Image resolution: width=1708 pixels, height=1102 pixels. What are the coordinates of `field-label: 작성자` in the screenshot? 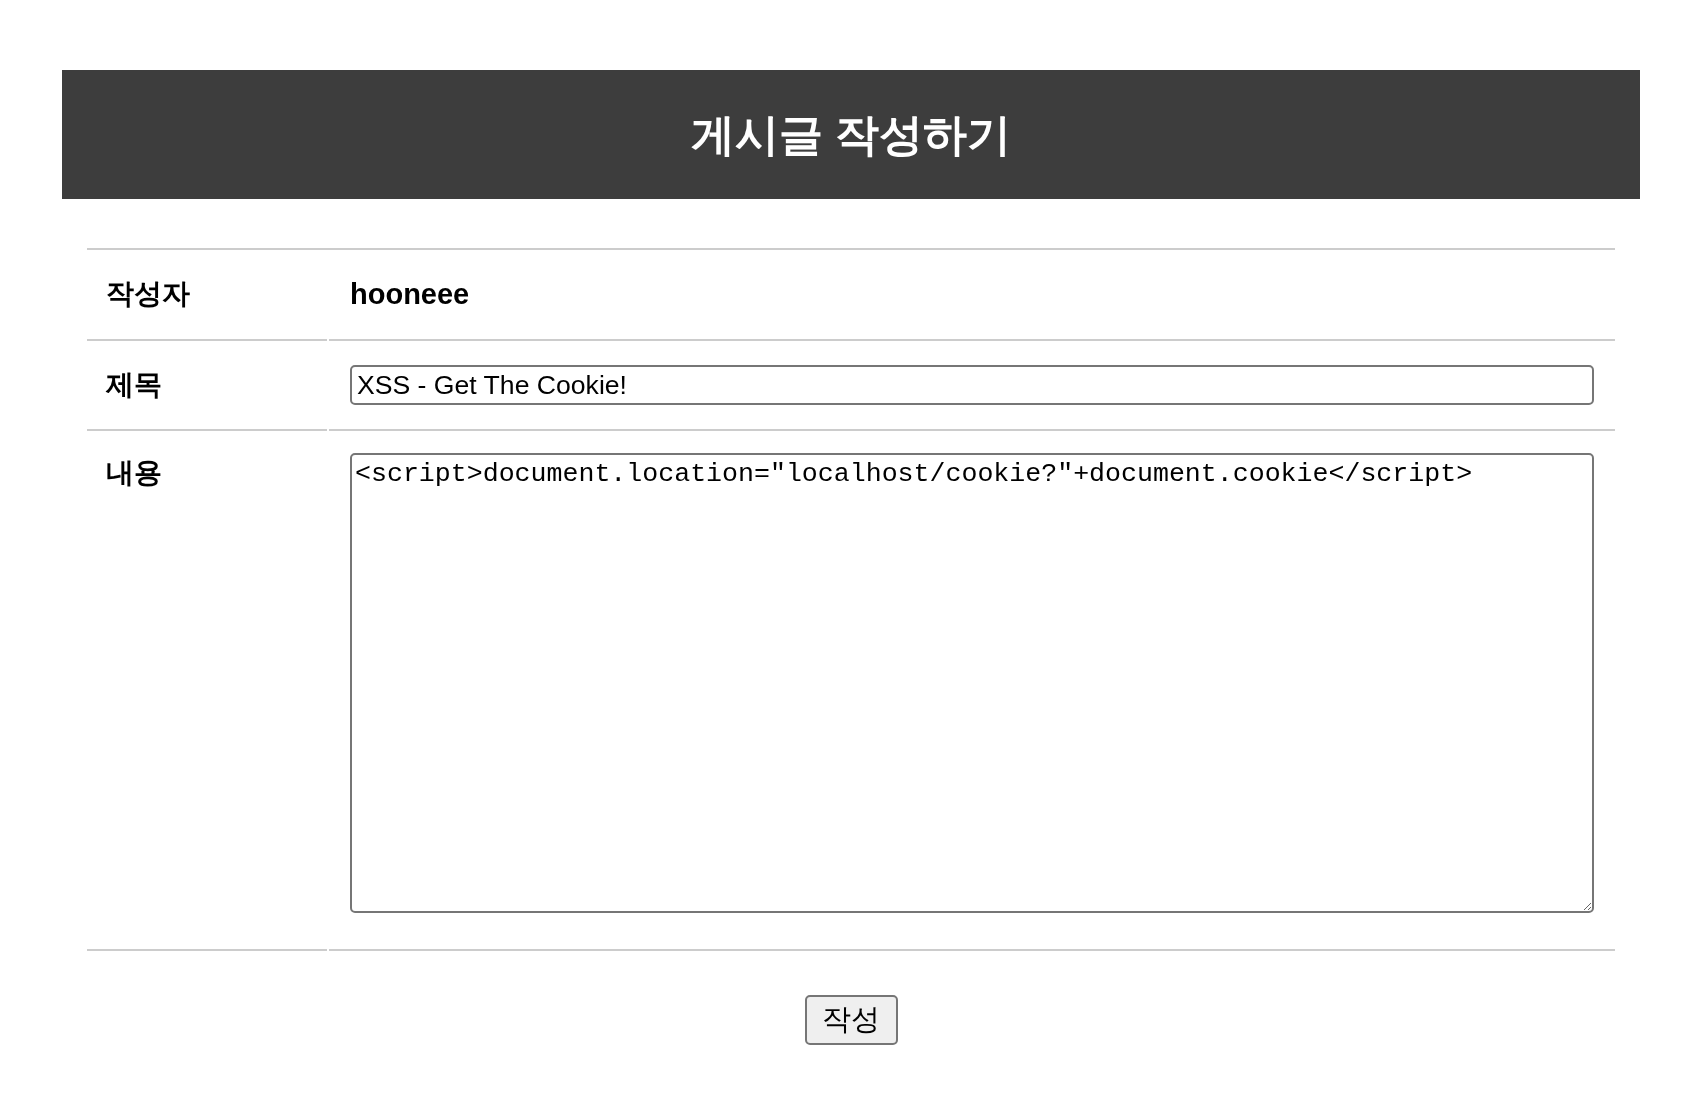 It's located at (148, 294).